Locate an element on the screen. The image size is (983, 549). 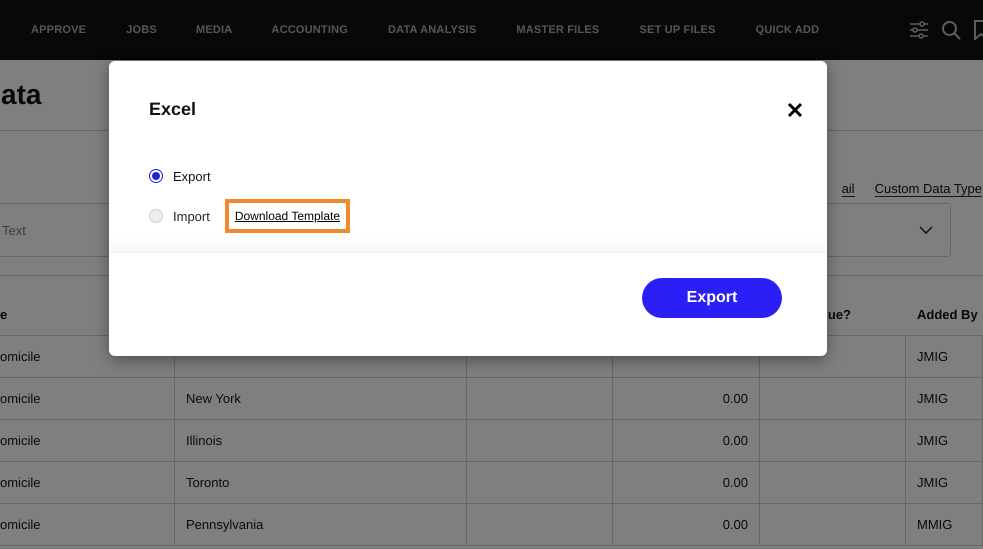
nav-item: ACCOUNTING is located at coordinates (309, 30).